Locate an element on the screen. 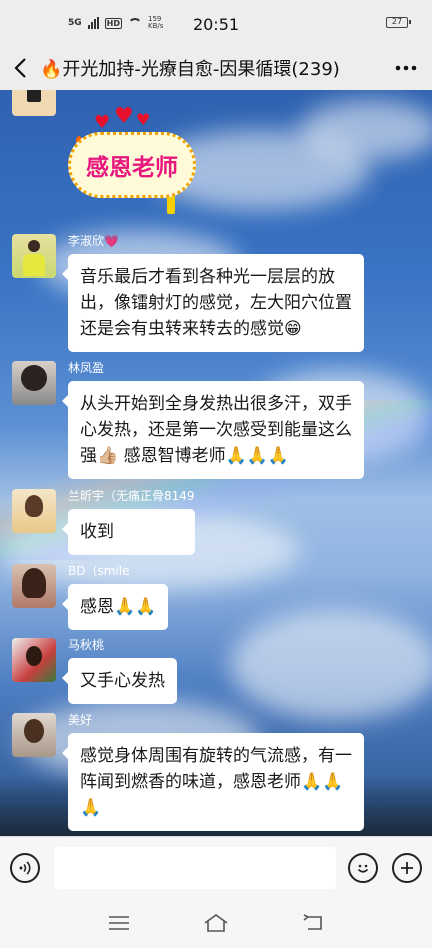  battery-icon: 27 is located at coordinates (398, 22).